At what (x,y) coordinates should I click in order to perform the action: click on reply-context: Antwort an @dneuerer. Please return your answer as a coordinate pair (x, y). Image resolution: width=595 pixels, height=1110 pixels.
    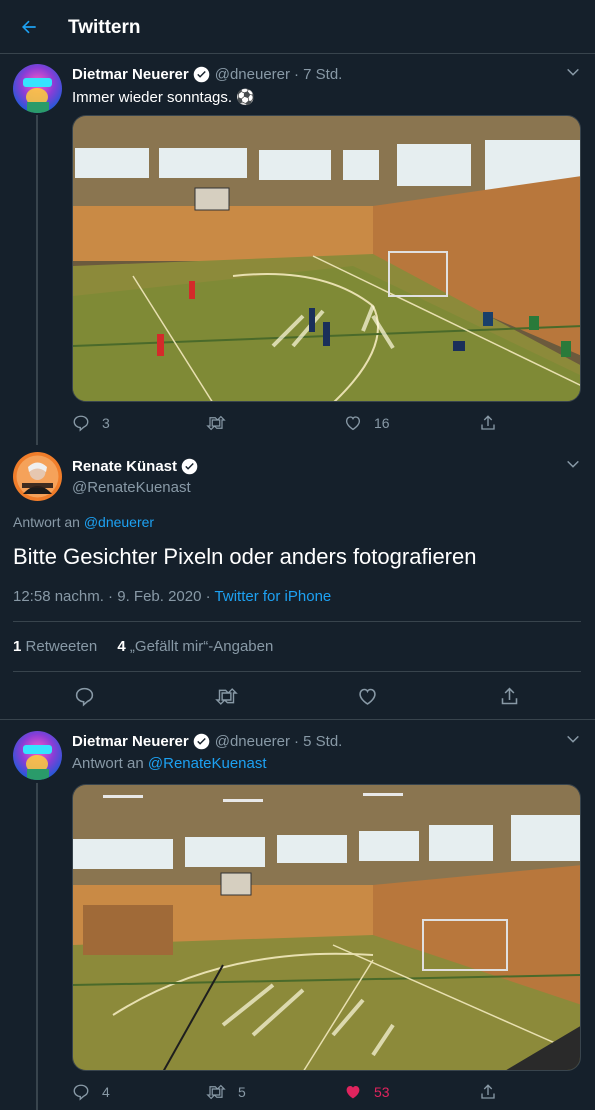
    Looking at the image, I should click on (83, 522).